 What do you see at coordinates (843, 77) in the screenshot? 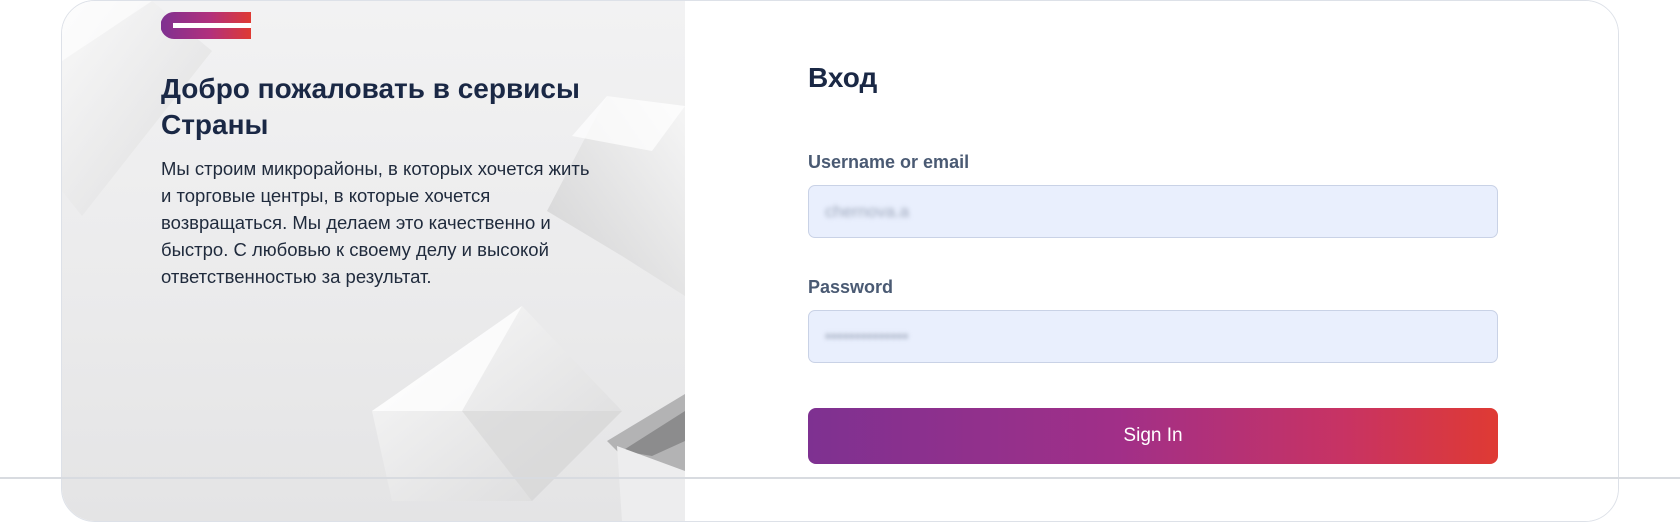
I see `login-title: Вход` at bounding box center [843, 77].